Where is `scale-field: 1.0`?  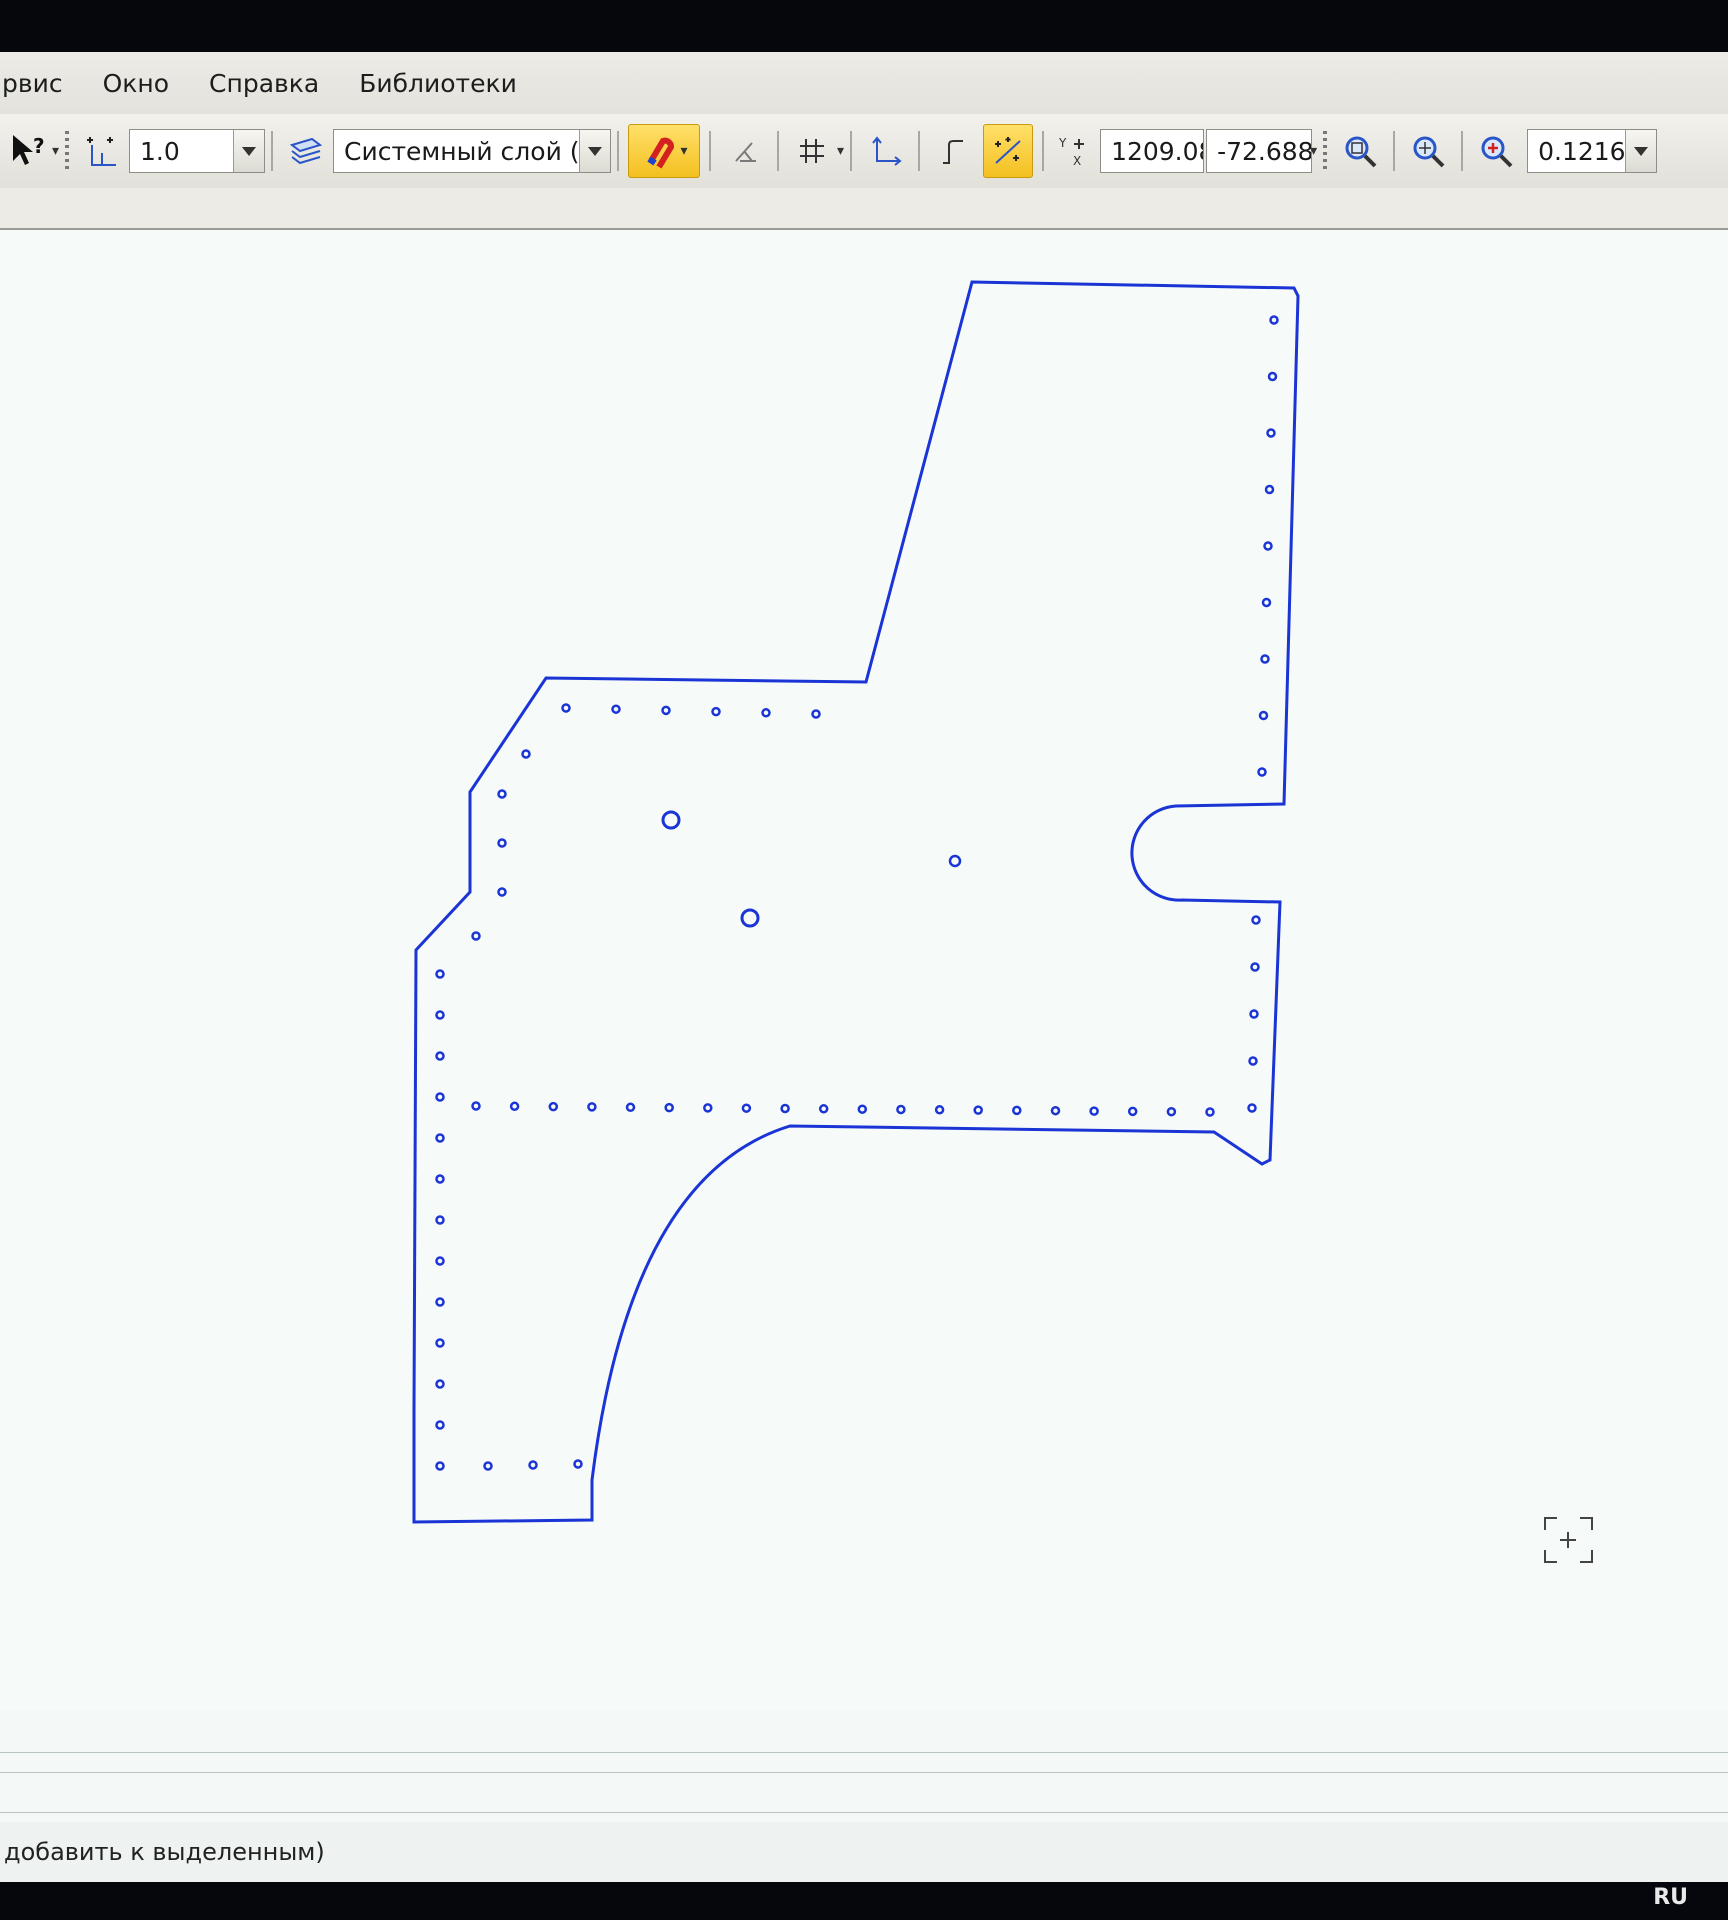 scale-field: 1.0 is located at coordinates (197, 151).